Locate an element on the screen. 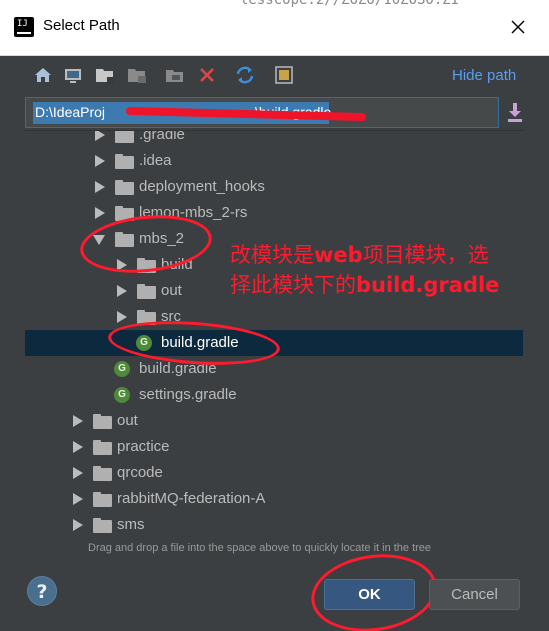 Image resolution: width=549 pixels, height=631 pixels. path-history-button is located at coordinates (515, 113).